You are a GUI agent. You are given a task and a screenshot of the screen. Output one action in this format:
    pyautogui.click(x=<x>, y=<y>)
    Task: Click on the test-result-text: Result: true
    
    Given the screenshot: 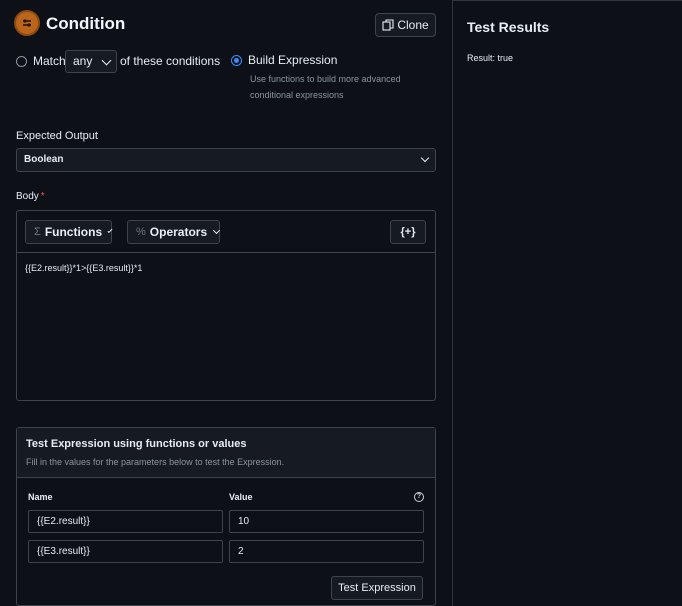 What is the action you would take?
    pyautogui.click(x=490, y=58)
    